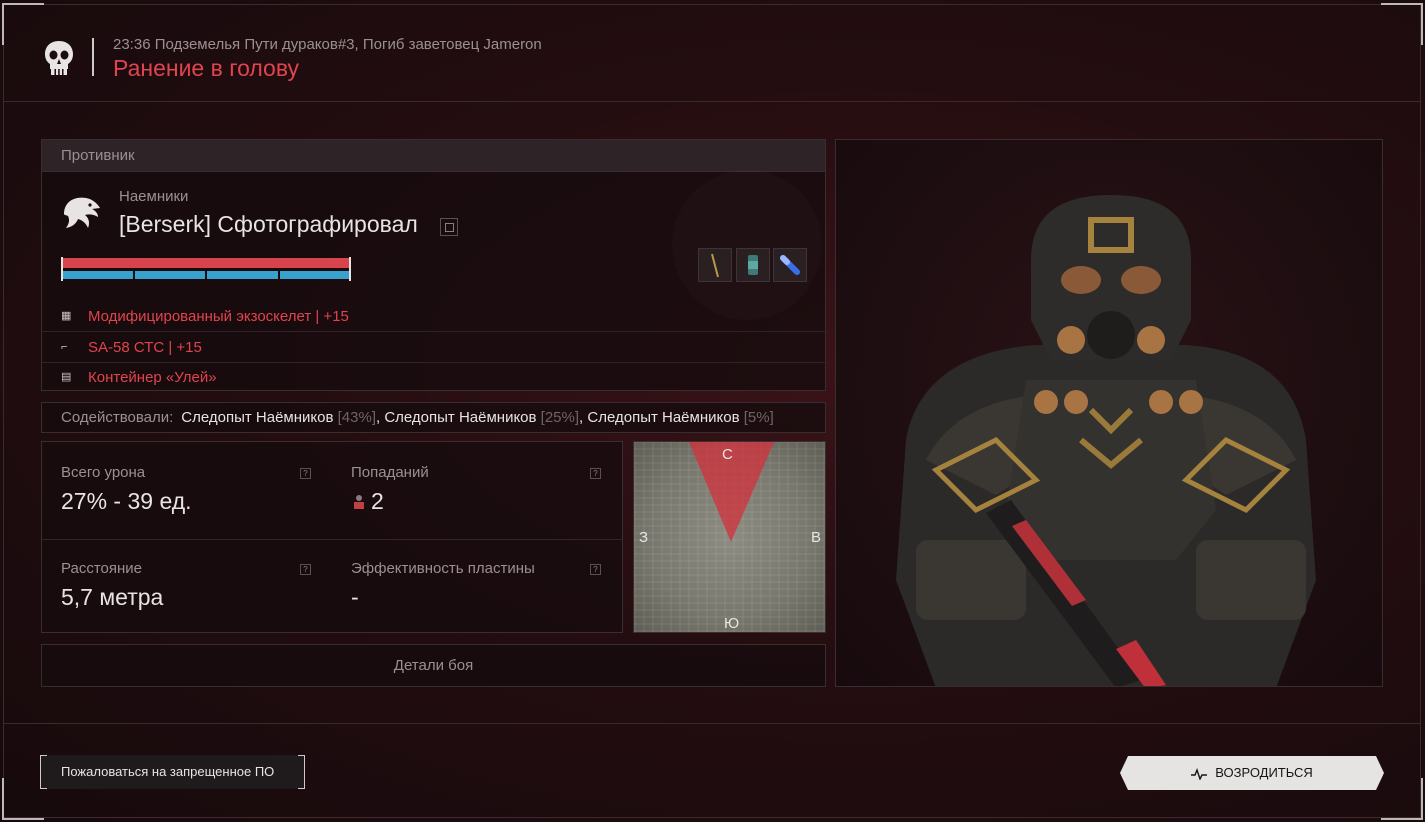  What do you see at coordinates (268, 224) in the screenshot?
I see `enemy-name: [Berserk] Сфотографировал` at bounding box center [268, 224].